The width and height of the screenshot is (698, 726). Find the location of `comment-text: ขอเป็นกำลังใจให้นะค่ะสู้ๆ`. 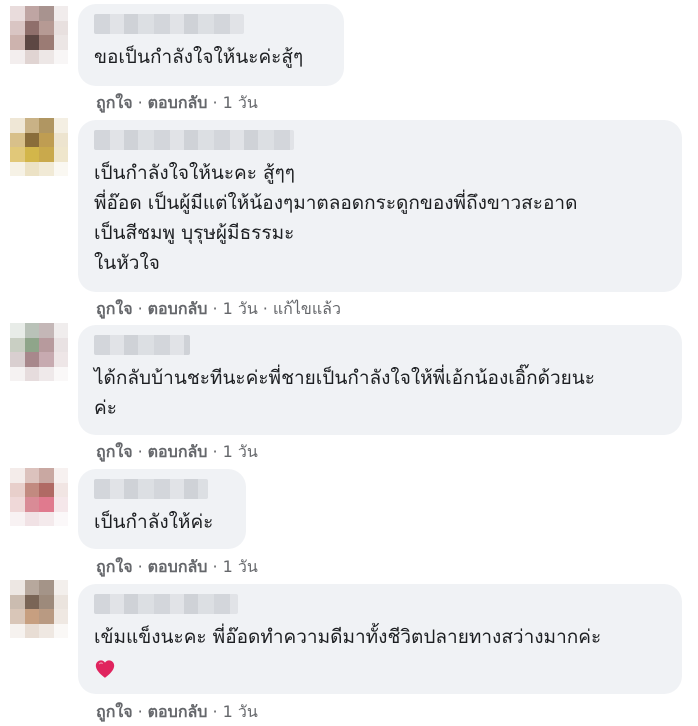

comment-text: ขอเป็นกำลังใจให้นะค่ะสู้ๆ is located at coordinates (199, 57).